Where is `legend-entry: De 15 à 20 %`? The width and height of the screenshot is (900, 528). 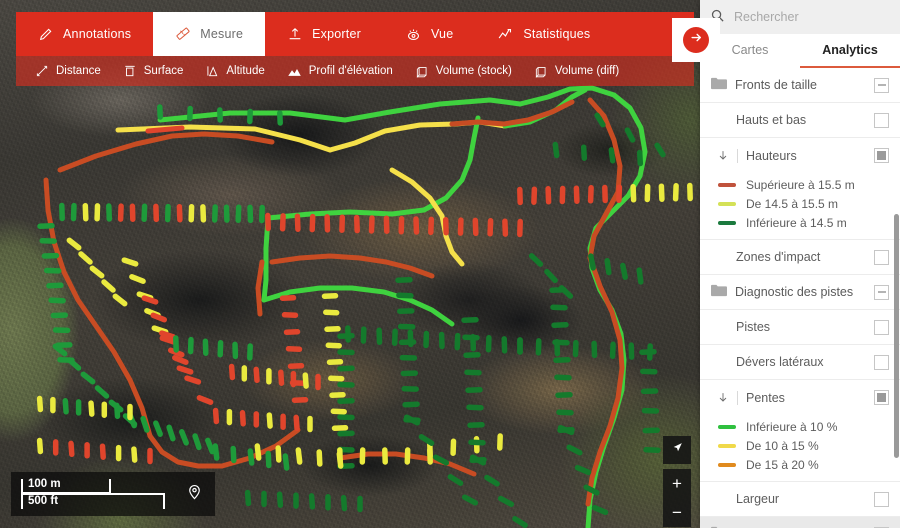 legend-entry: De 15 à 20 % is located at coordinates (800, 464).